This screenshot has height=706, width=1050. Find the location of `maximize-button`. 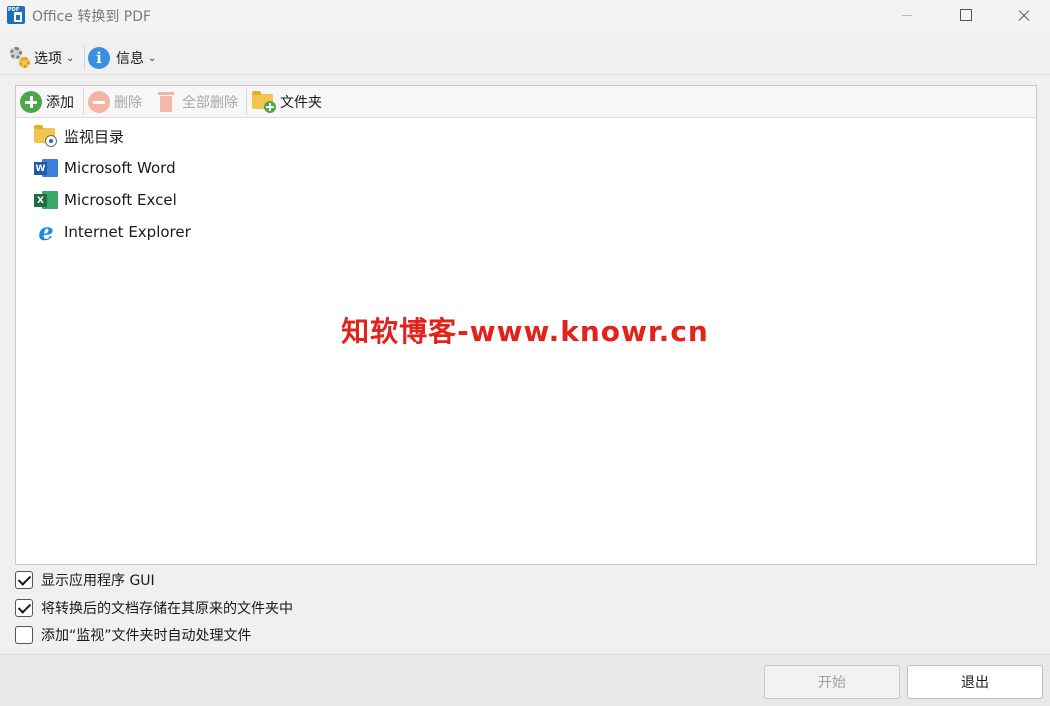

maximize-button is located at coordinates (965, 16).